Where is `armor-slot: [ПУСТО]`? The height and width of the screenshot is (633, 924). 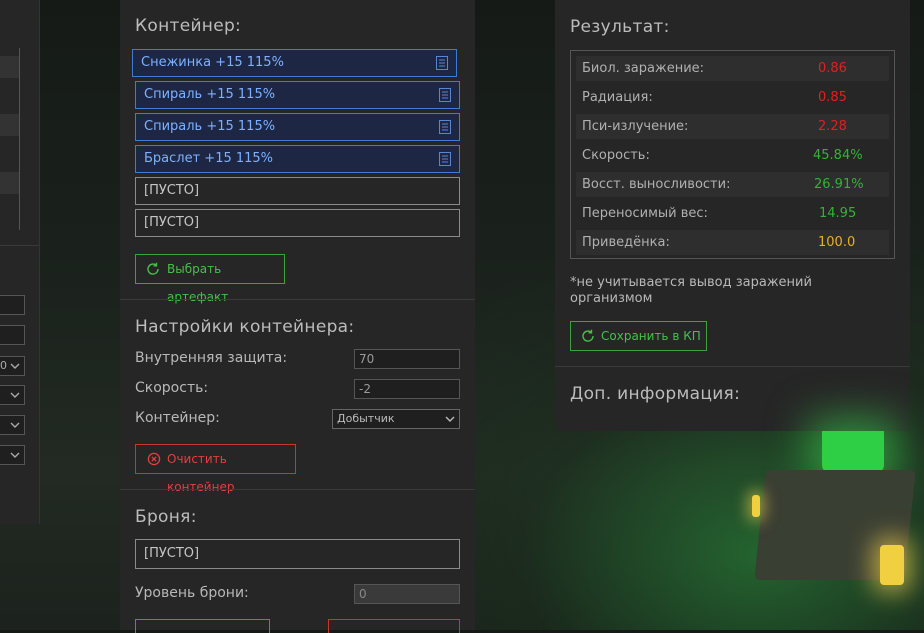
armor-slot: [ПУСТО] is located at coordinates (297, 554).